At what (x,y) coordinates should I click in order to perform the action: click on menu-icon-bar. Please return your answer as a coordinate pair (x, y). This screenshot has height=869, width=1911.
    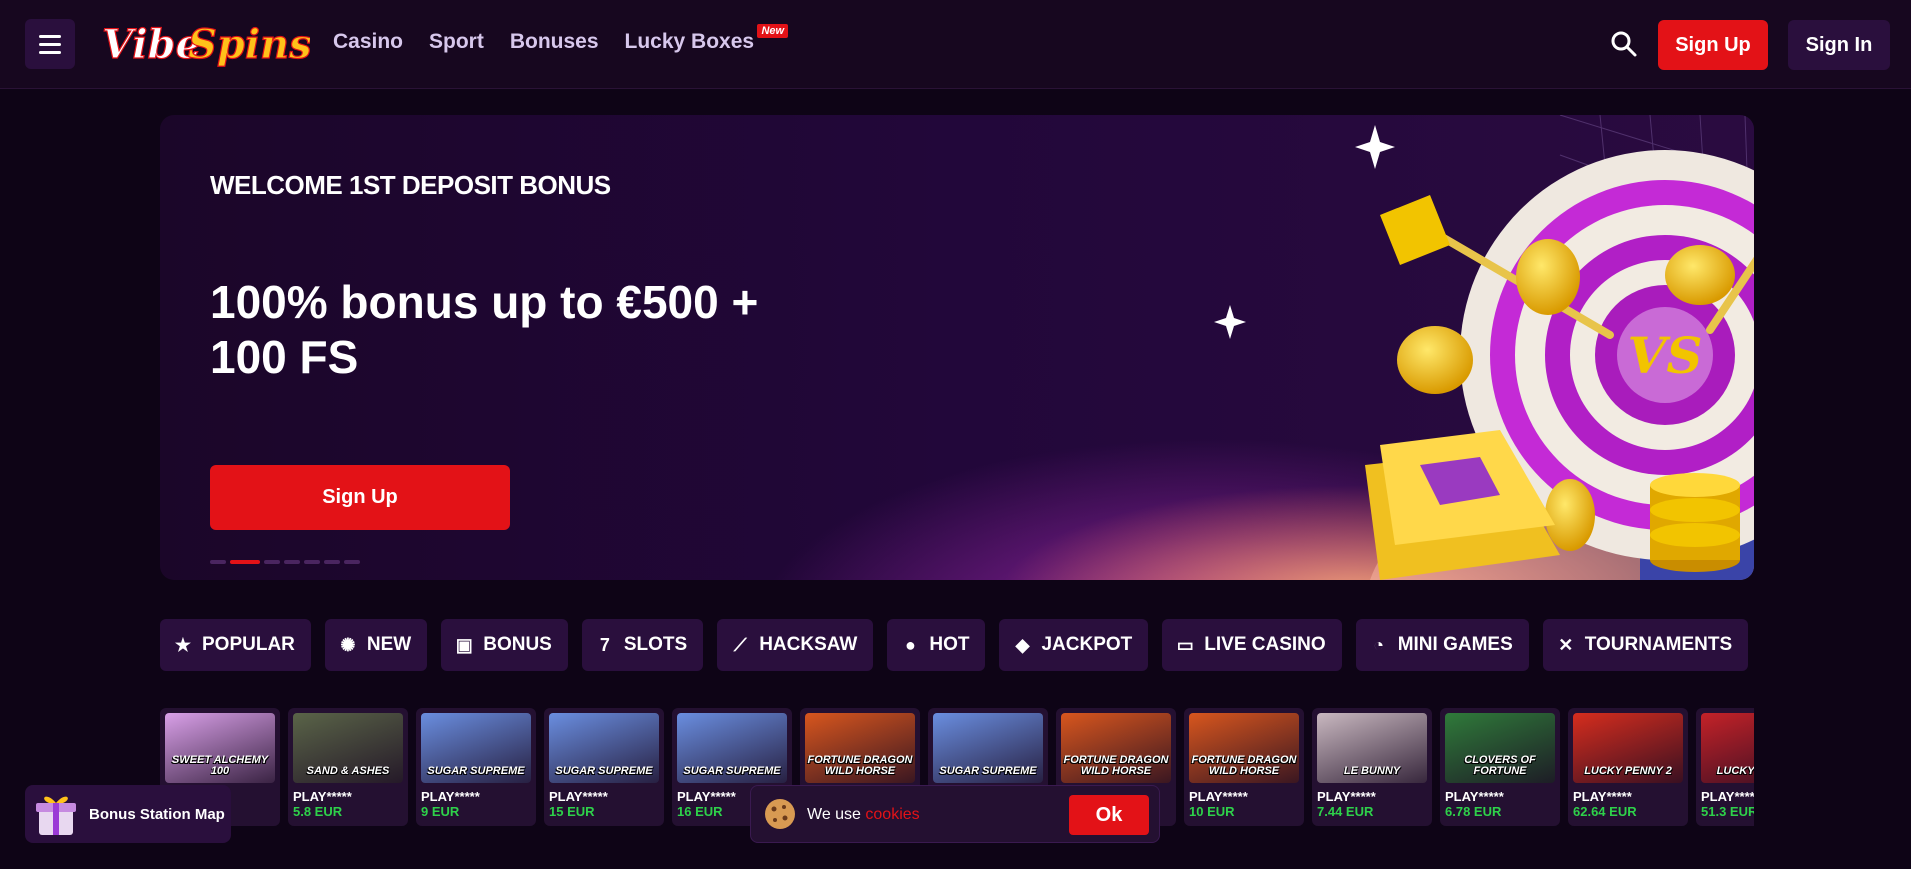
    Looking at the image, I should click on (50, 44).